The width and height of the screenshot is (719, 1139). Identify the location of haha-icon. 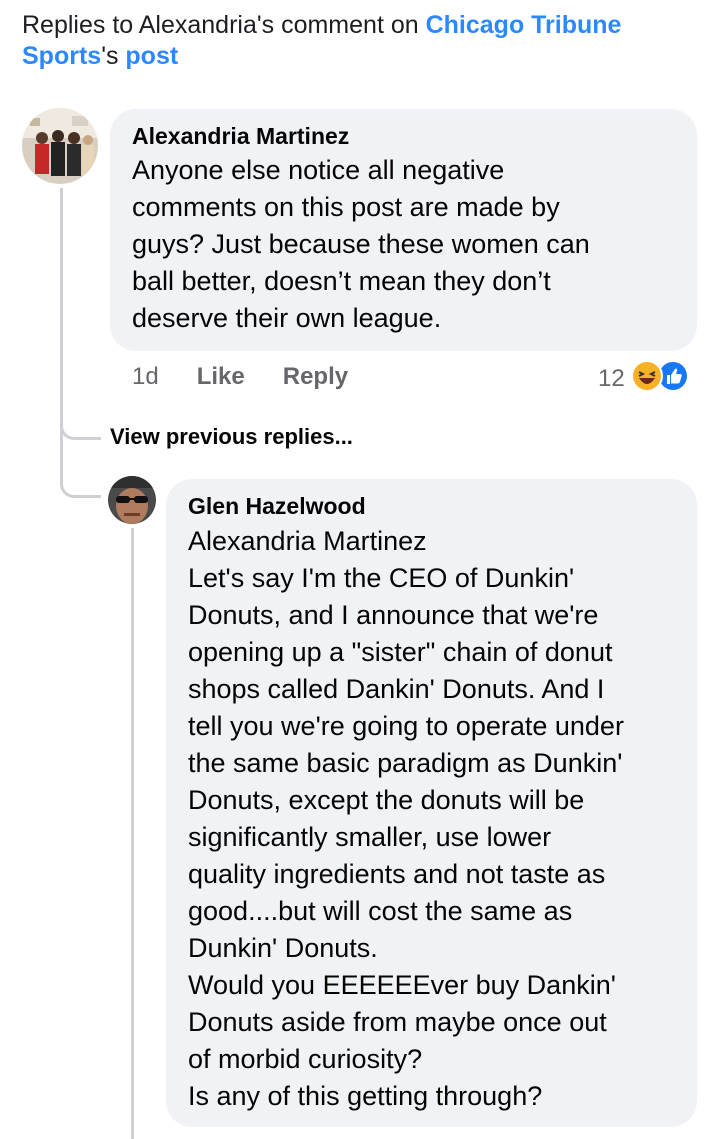
(646, 379).